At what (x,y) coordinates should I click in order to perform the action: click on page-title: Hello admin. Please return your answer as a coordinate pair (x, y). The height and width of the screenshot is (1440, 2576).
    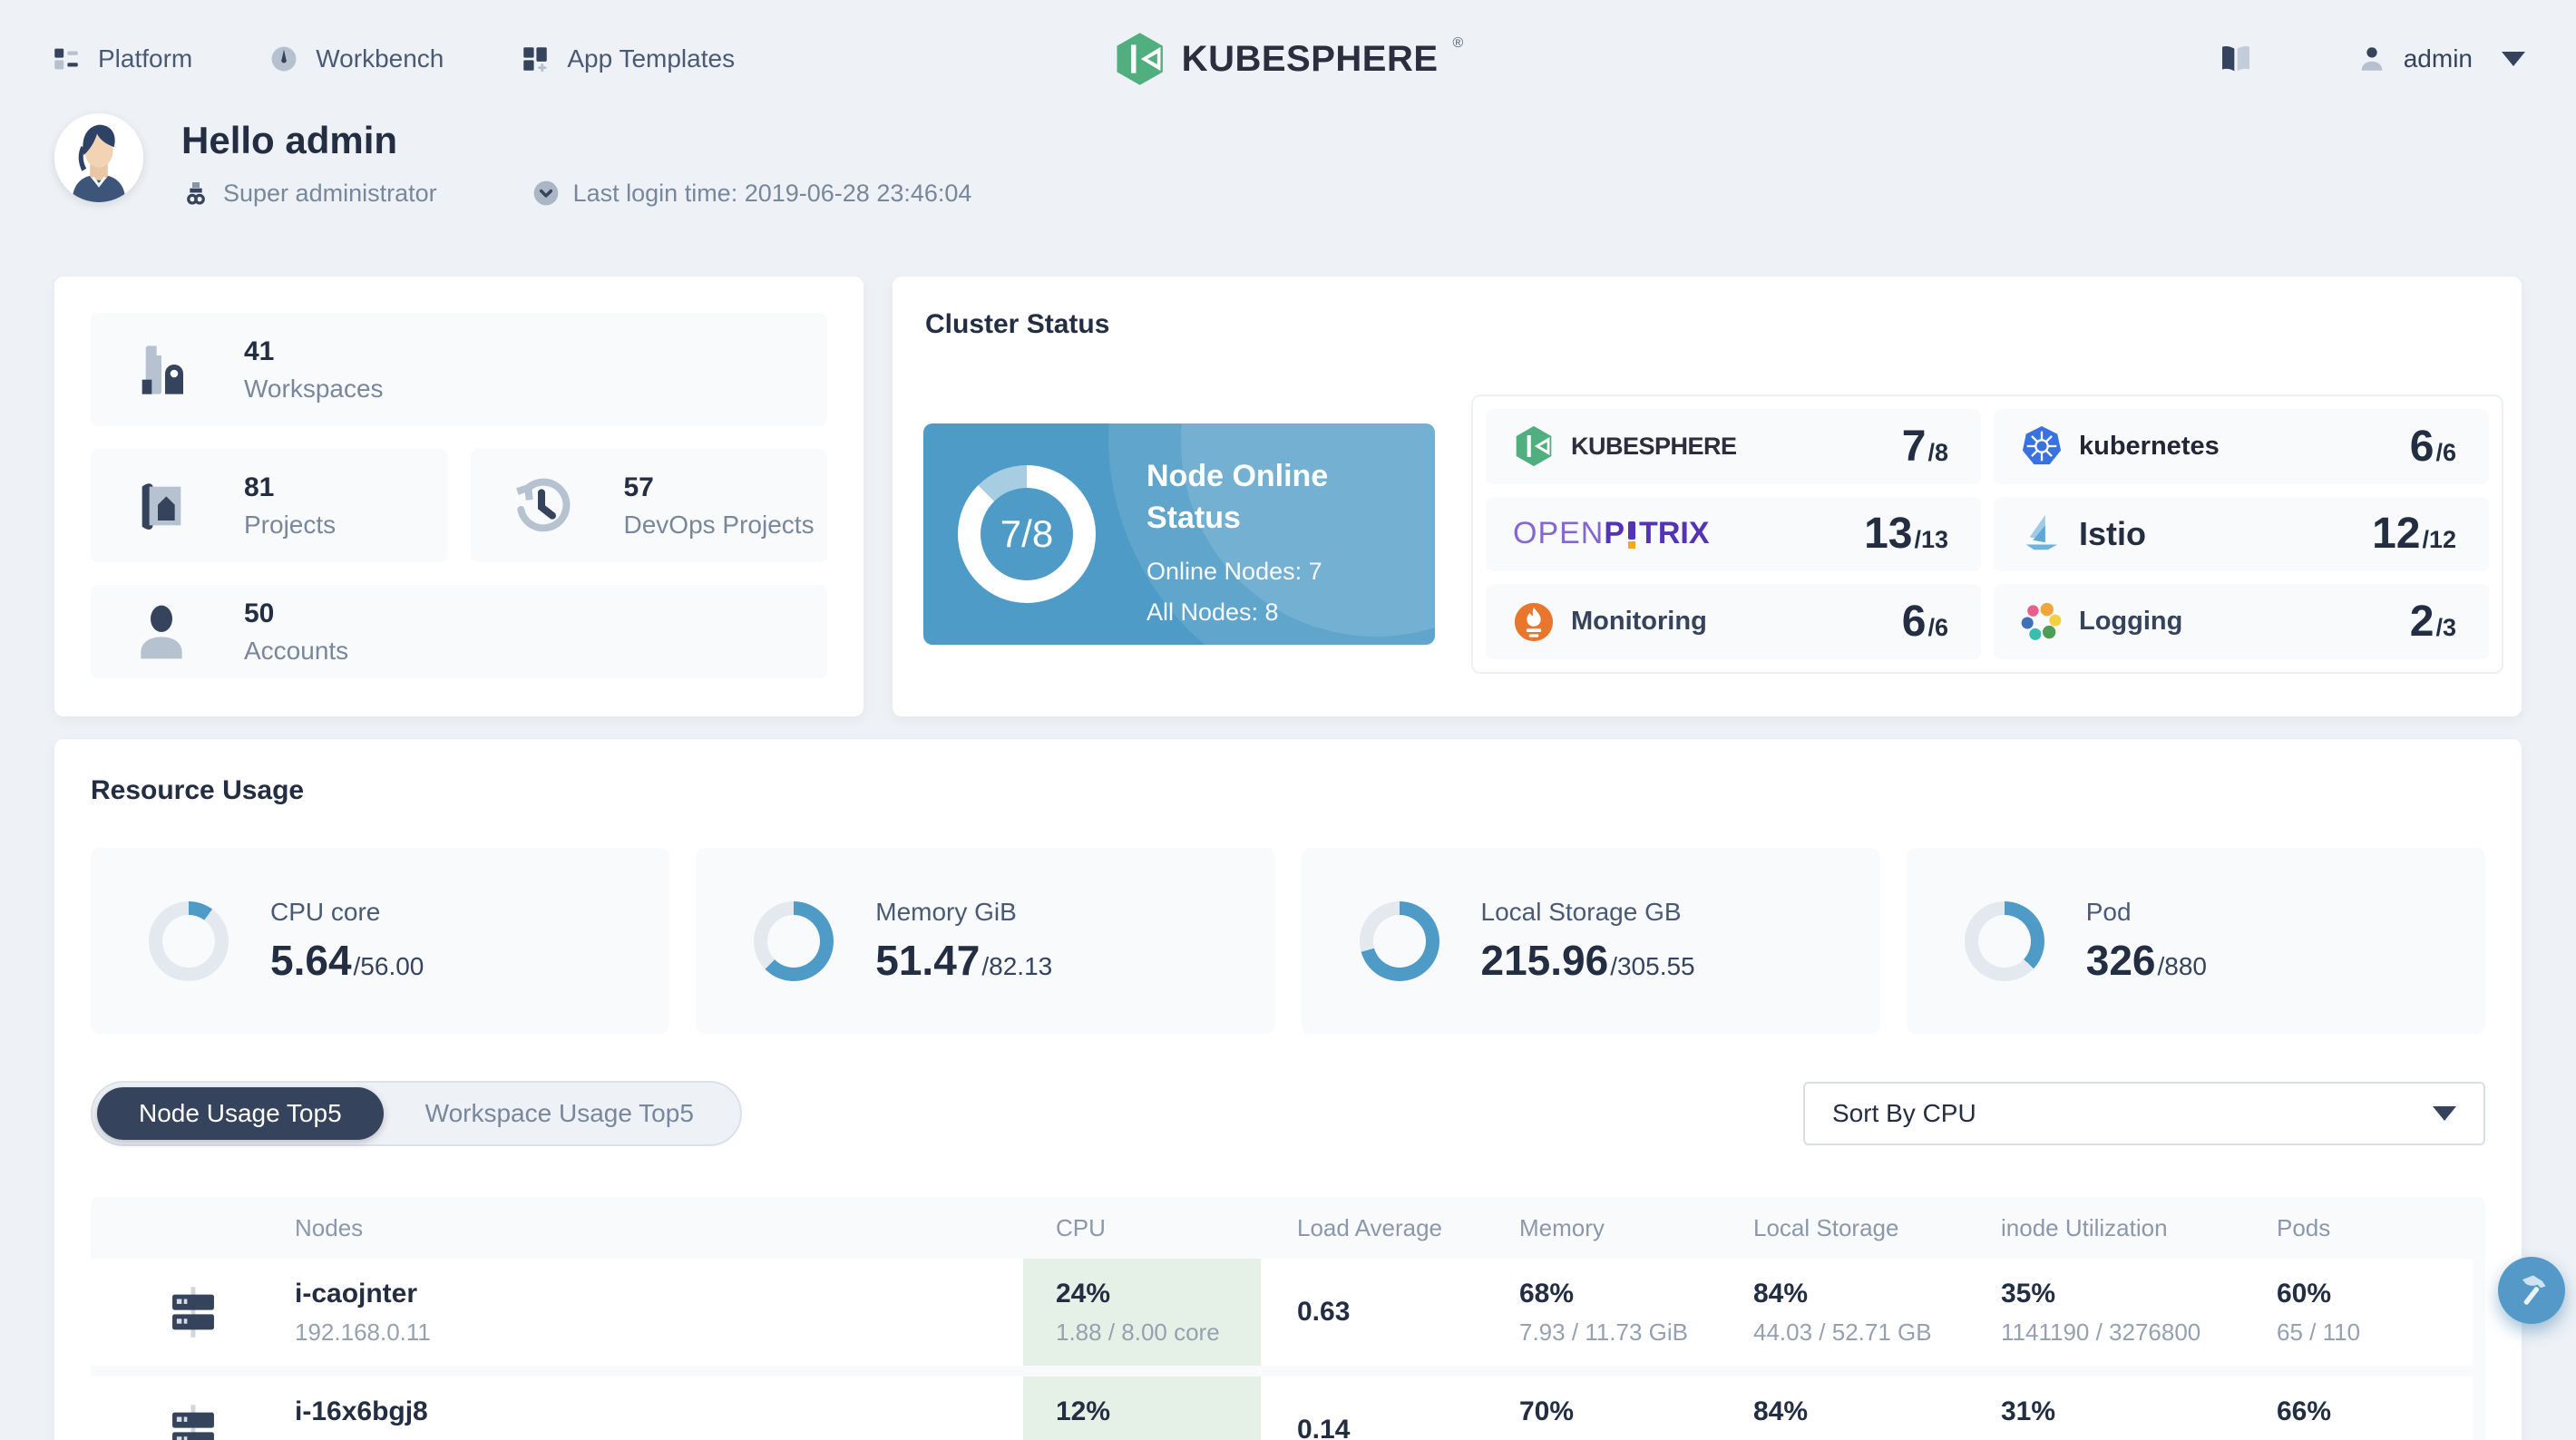
    Looking at the image, I should click on (289, 140).